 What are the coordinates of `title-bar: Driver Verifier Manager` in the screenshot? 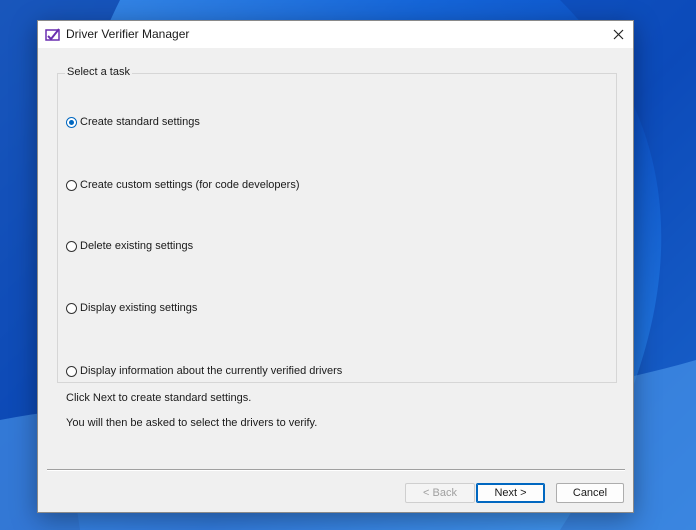 It's located at (335, 34).